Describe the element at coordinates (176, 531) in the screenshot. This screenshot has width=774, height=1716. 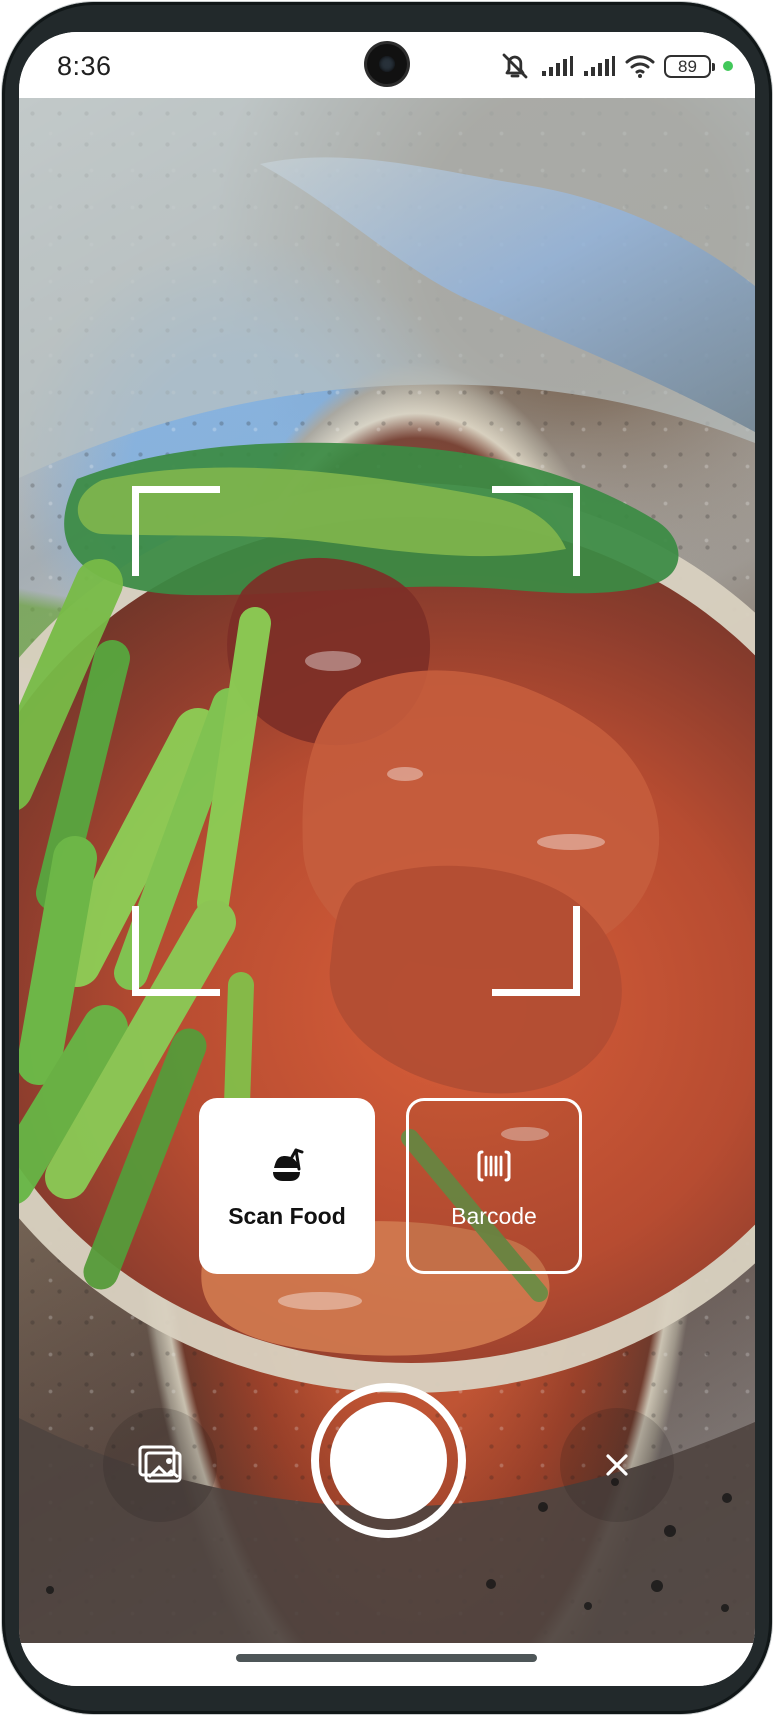
I see `scan-frame-top-left-corner` at that location.